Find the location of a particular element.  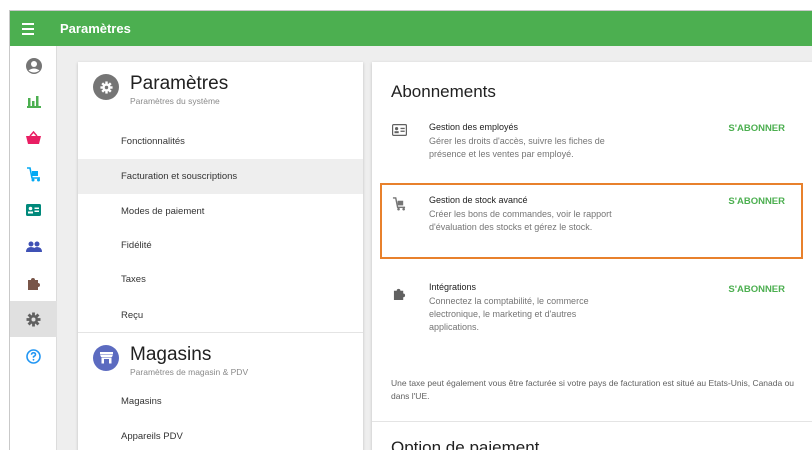

sidebar-item-reports is located at coordinates (33, 101).